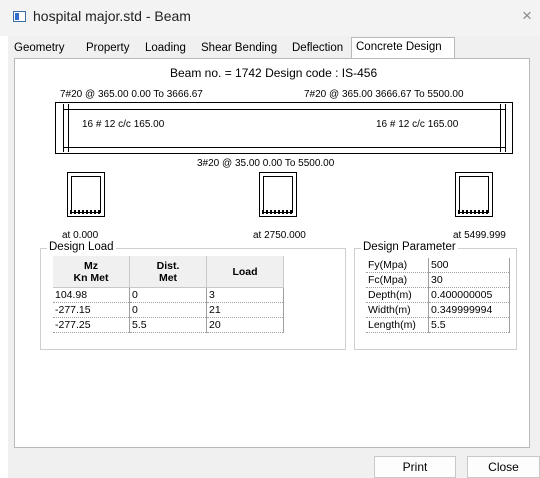 This screenshot has width=540, height=478. I want to click on table-cell: -277.25, so click(91, 325).